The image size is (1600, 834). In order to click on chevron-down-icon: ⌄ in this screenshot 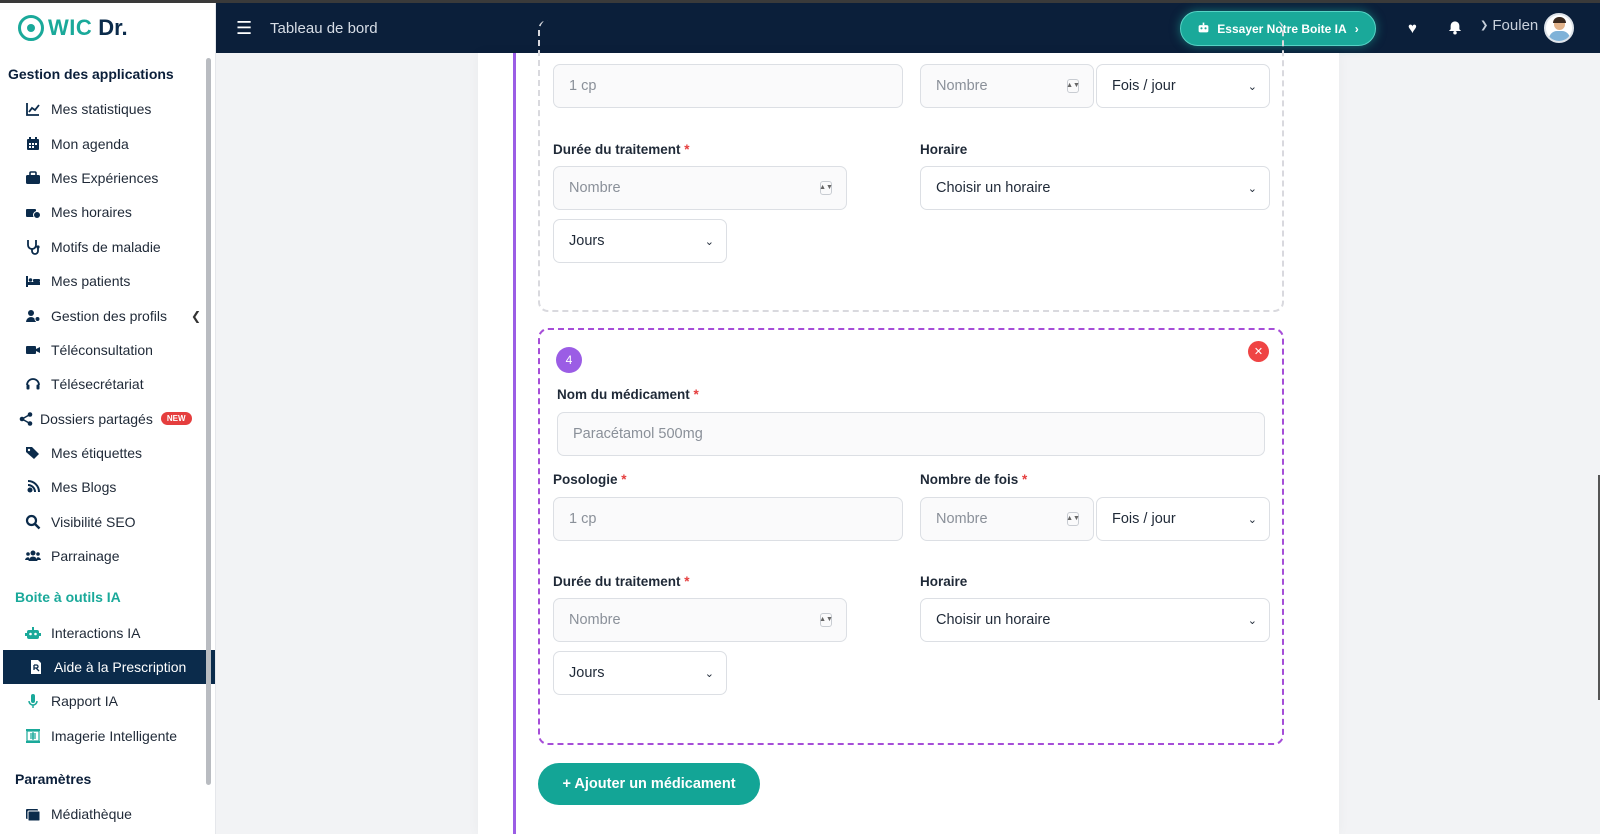, I will do `click(1252, 188)`.